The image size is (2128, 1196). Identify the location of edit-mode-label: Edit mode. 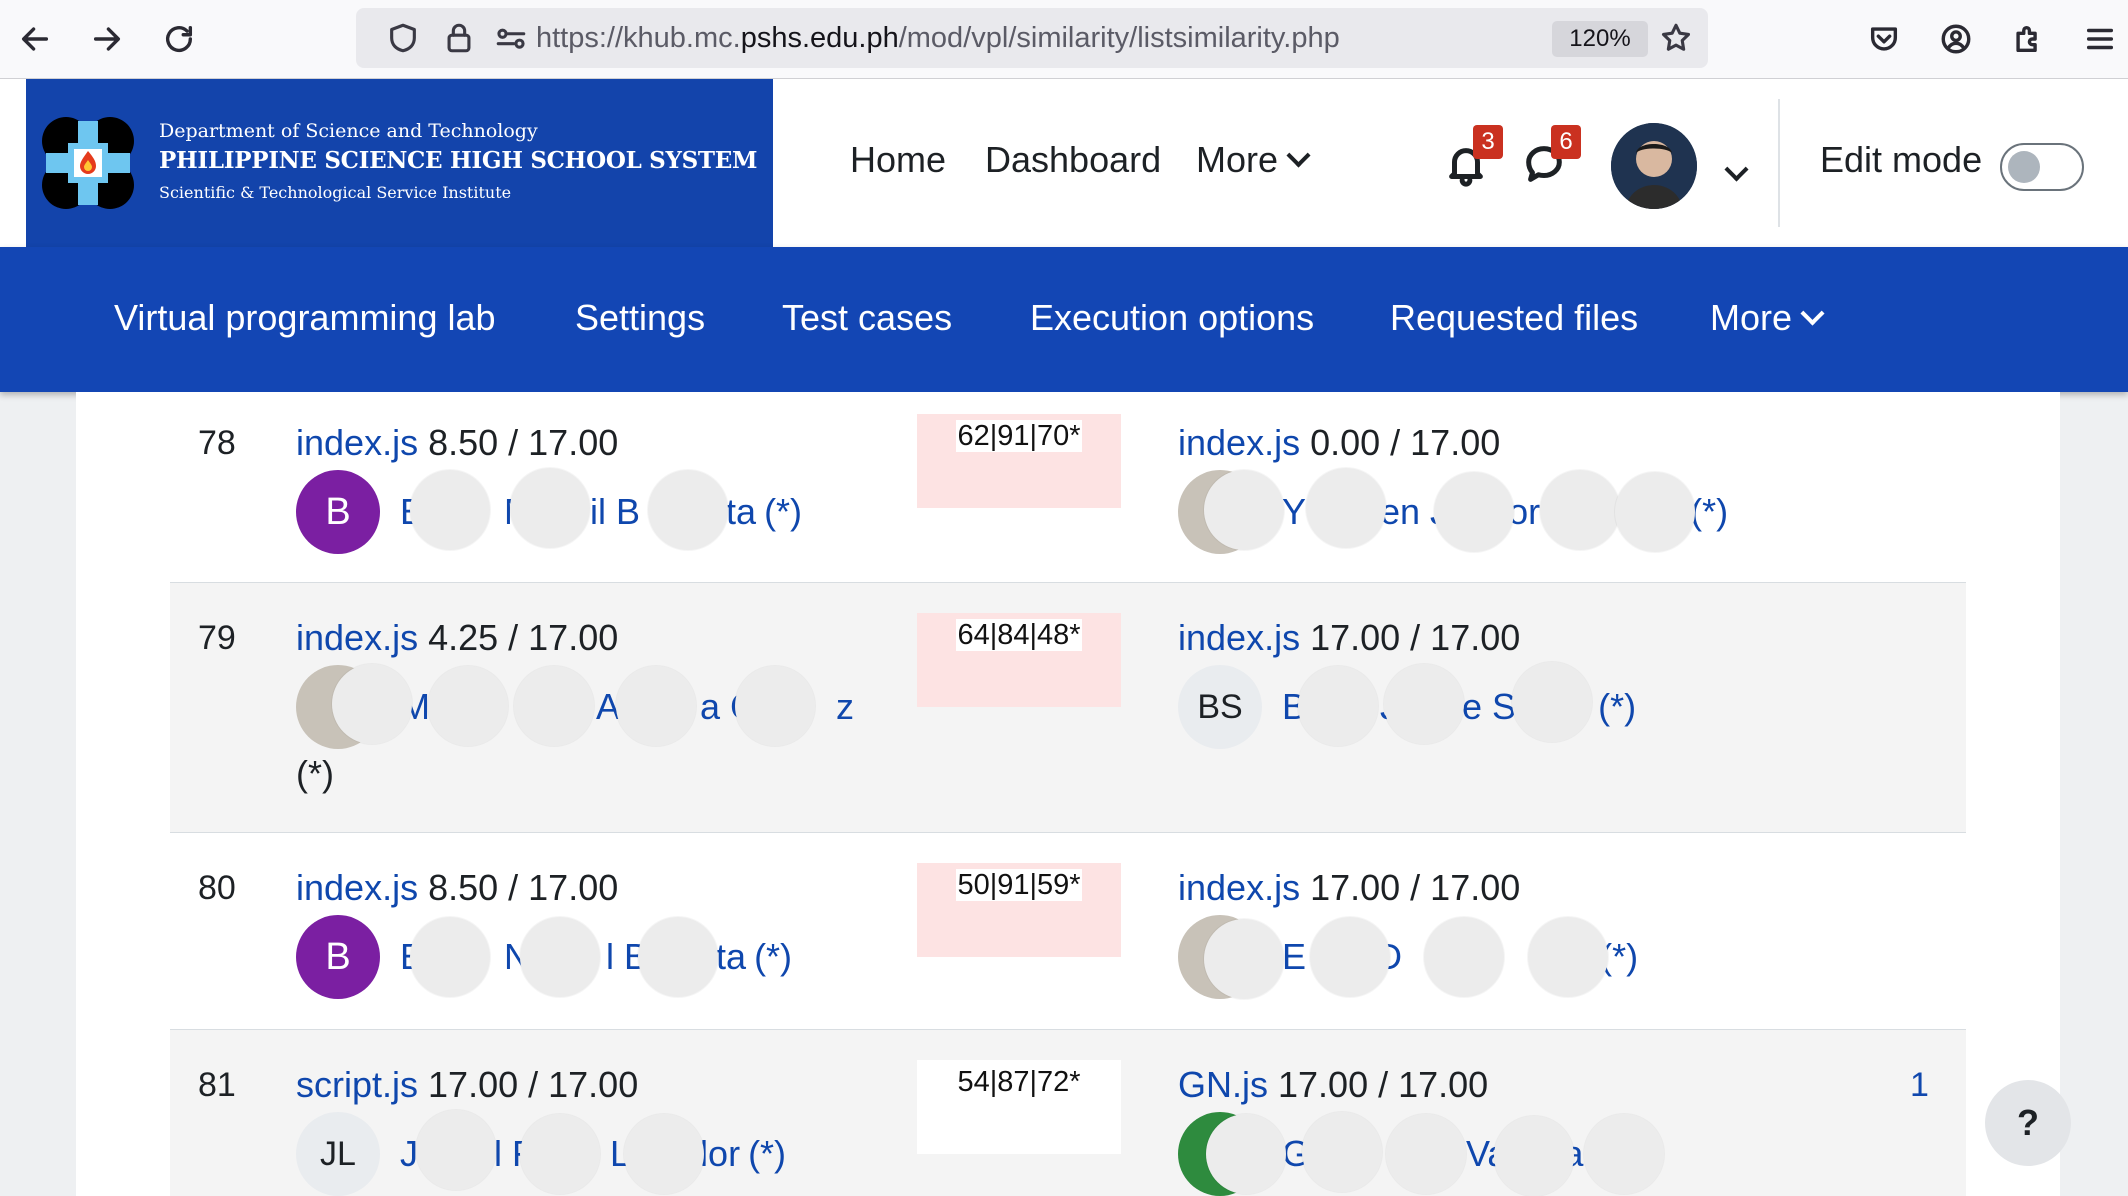
(1901, 159).